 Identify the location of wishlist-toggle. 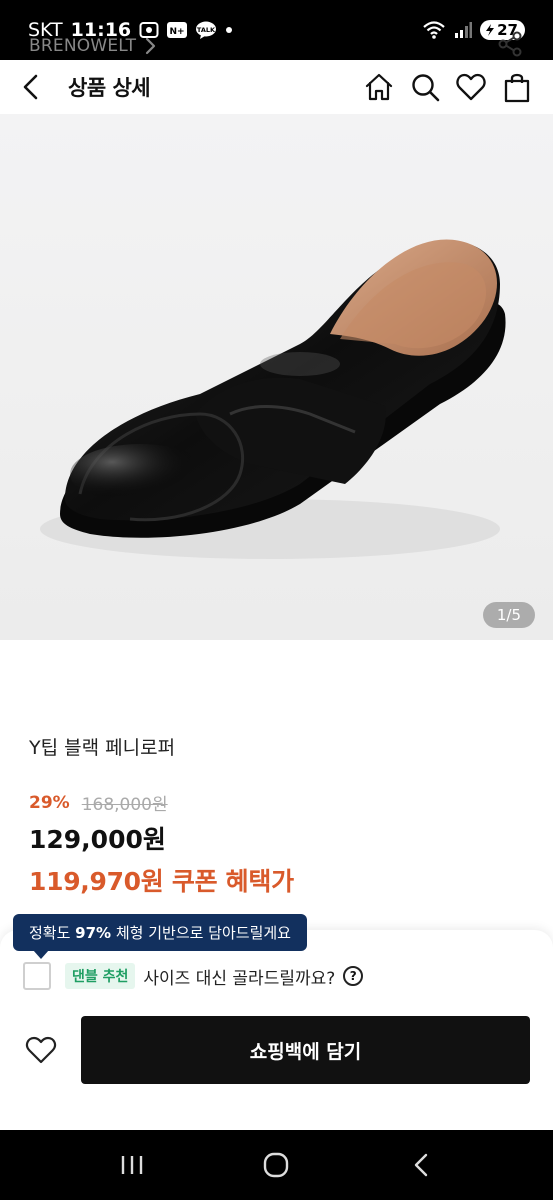
(41, 1050).